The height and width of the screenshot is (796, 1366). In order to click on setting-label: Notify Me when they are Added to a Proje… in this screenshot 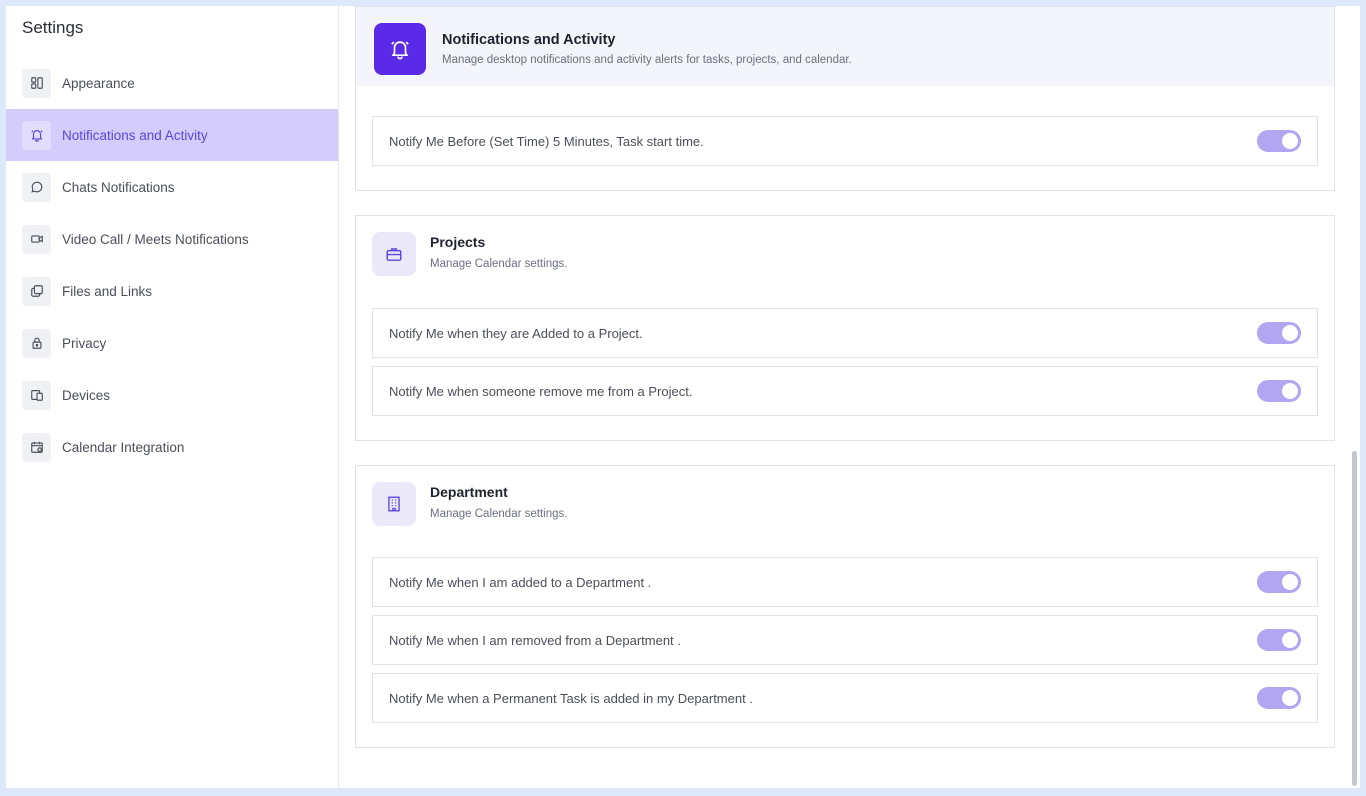, I will do `click(516, 333)`.